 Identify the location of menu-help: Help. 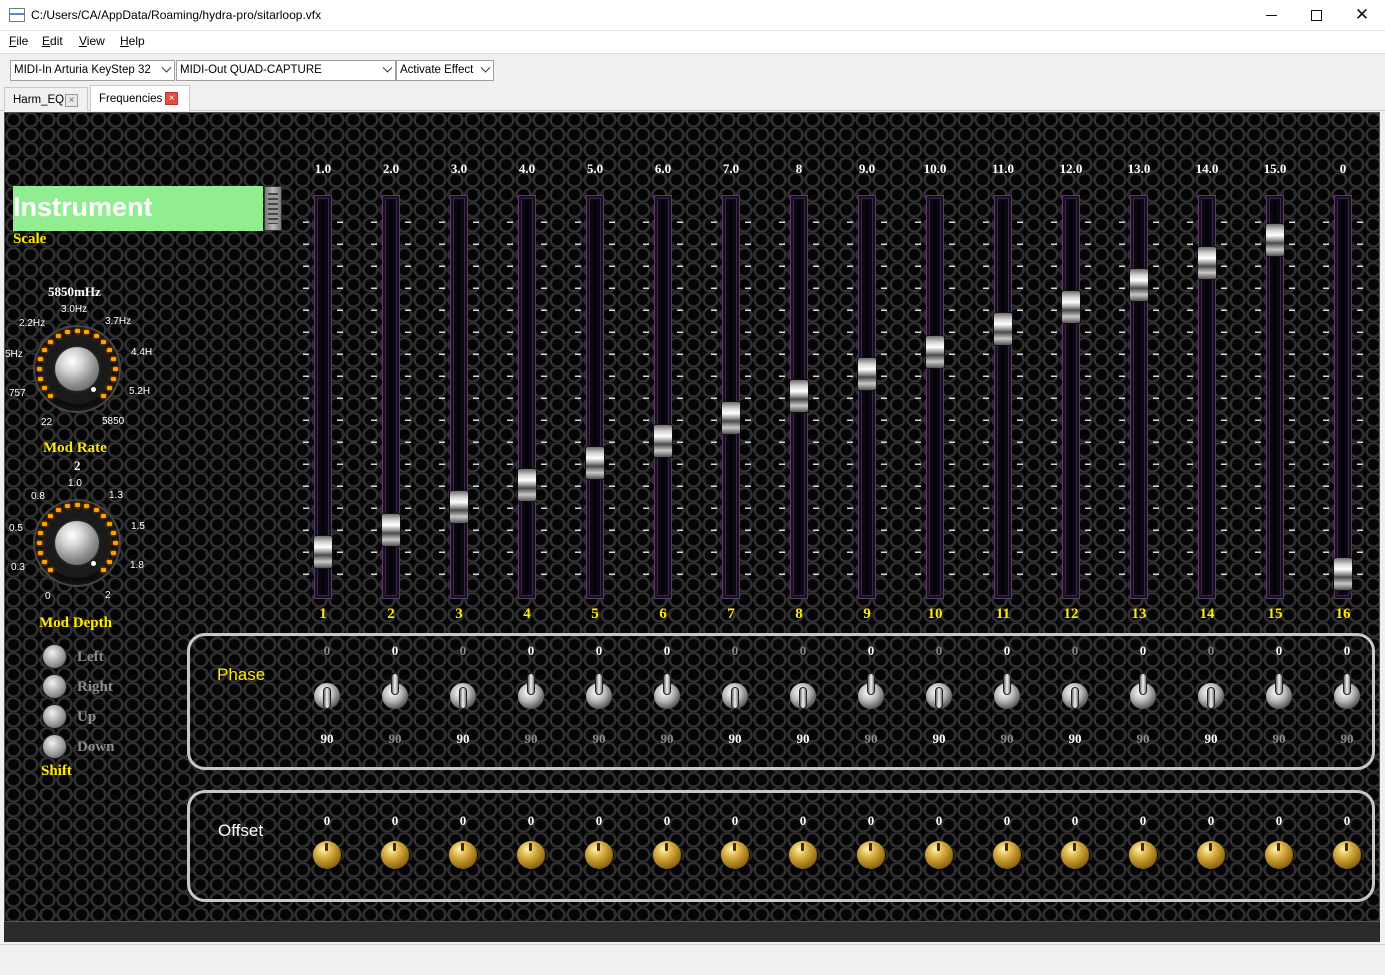
(132, 41).